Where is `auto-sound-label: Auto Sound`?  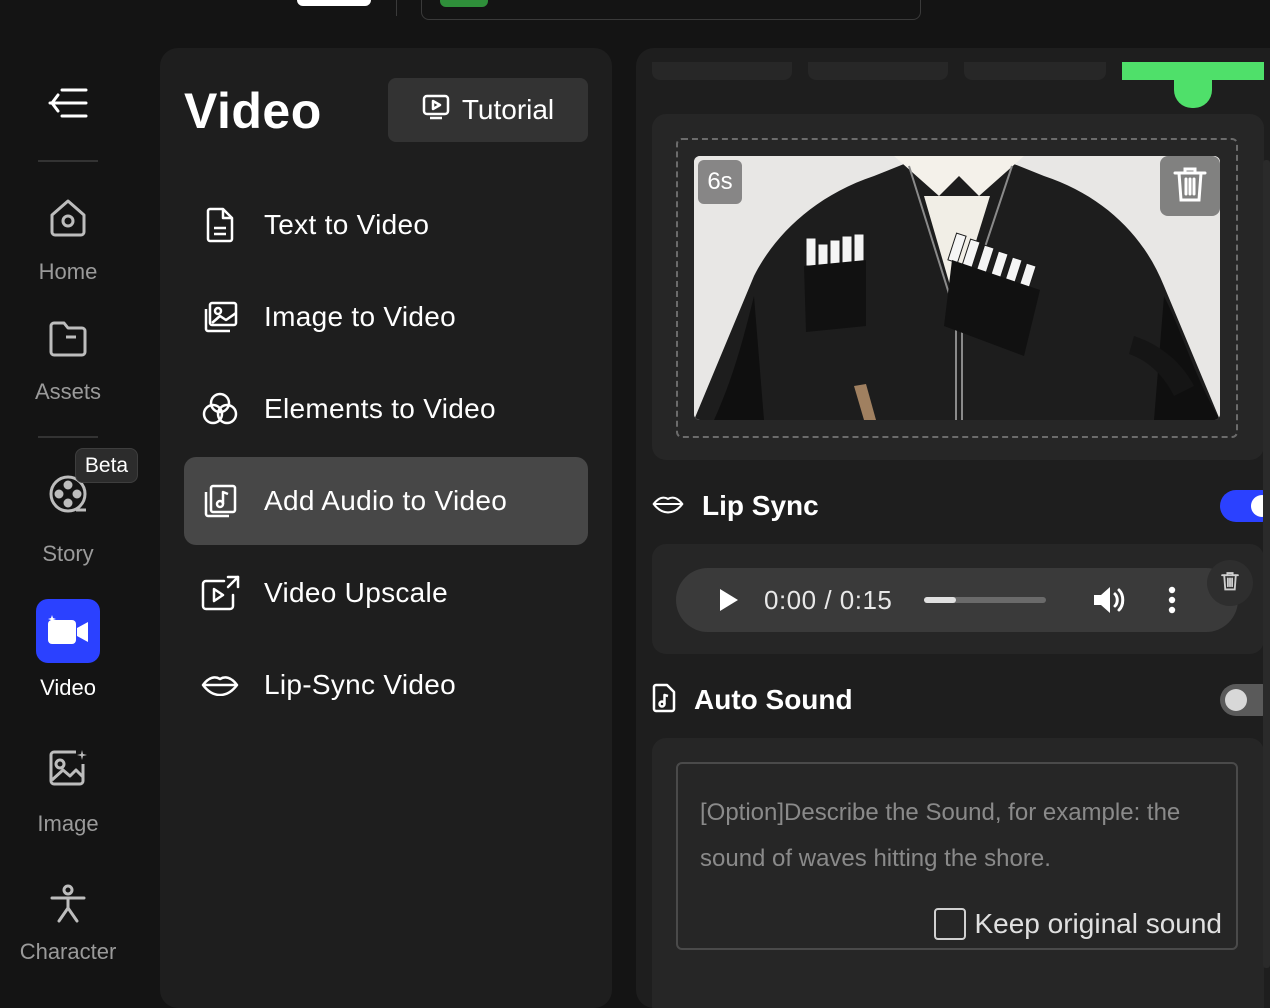
auto-sound-label: Auto Sound is located at coordinates (773, 699).